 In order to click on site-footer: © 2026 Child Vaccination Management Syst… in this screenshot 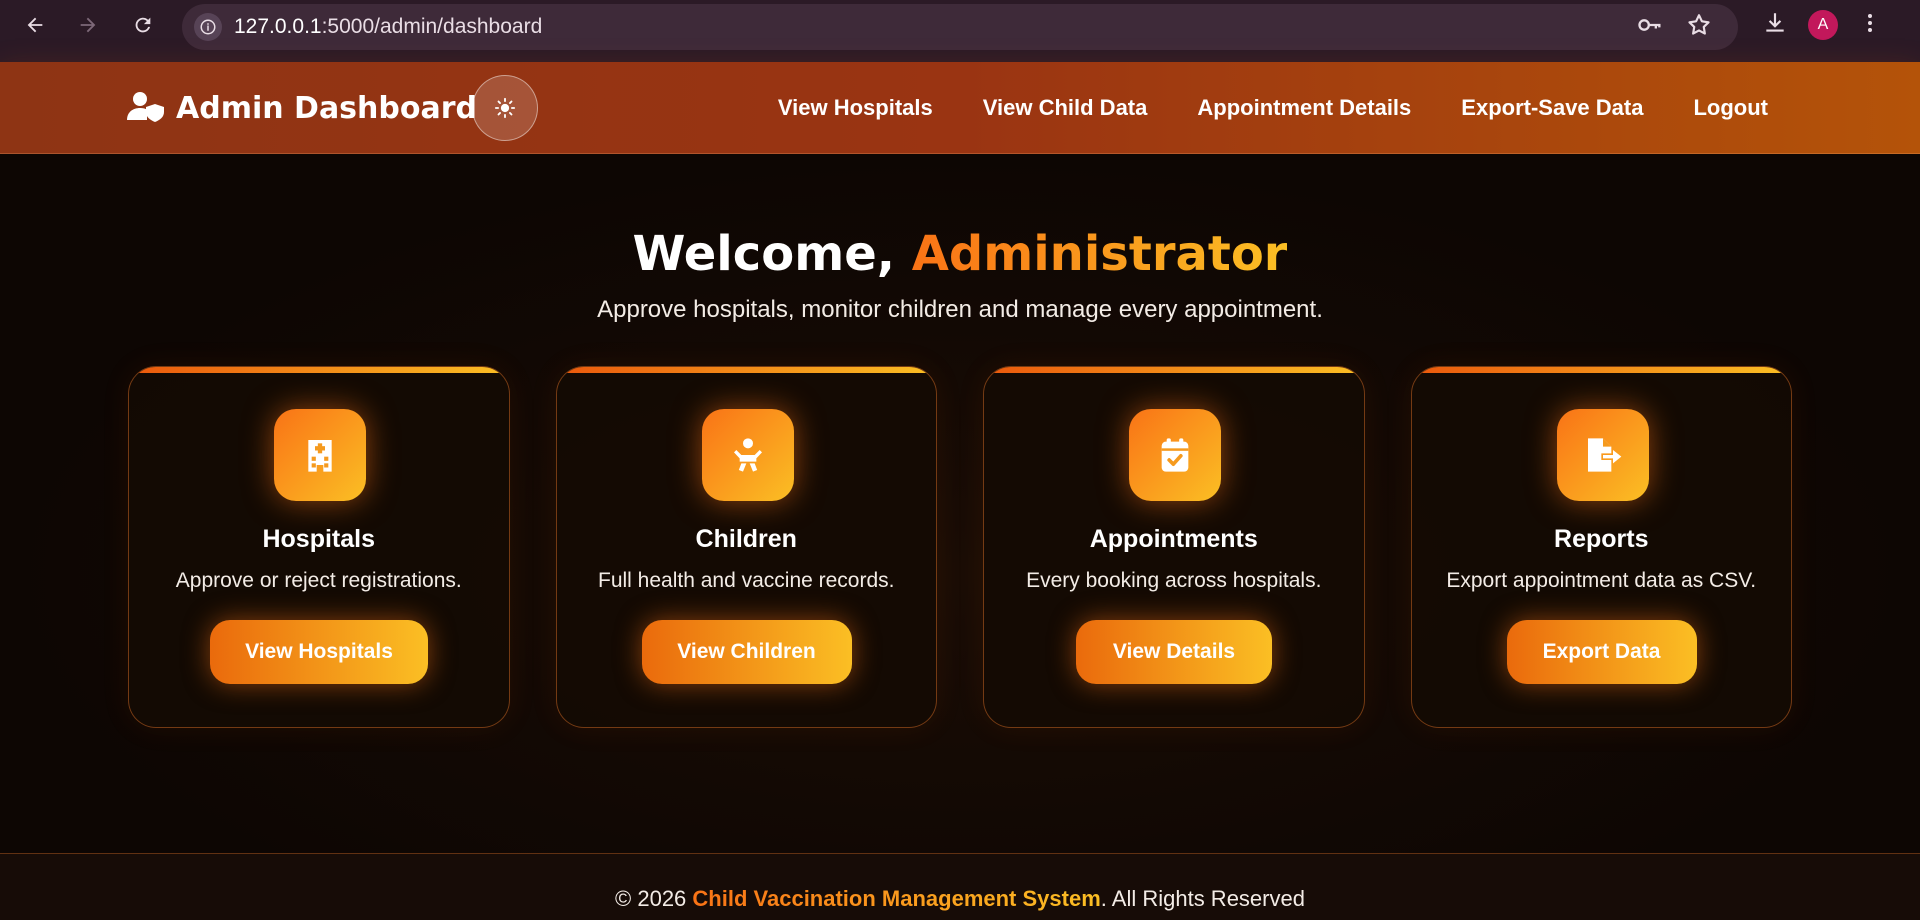, I will do `click(960, 886)`.